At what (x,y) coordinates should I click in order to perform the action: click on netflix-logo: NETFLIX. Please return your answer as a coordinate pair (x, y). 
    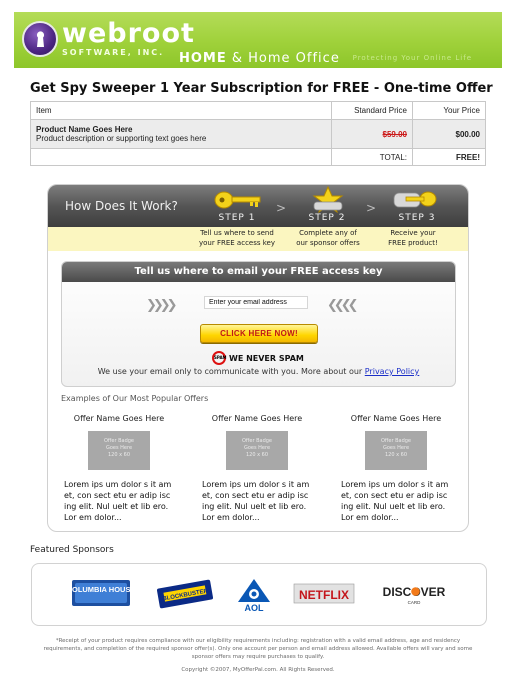
    Looking at the image, I should click on (324, 594).